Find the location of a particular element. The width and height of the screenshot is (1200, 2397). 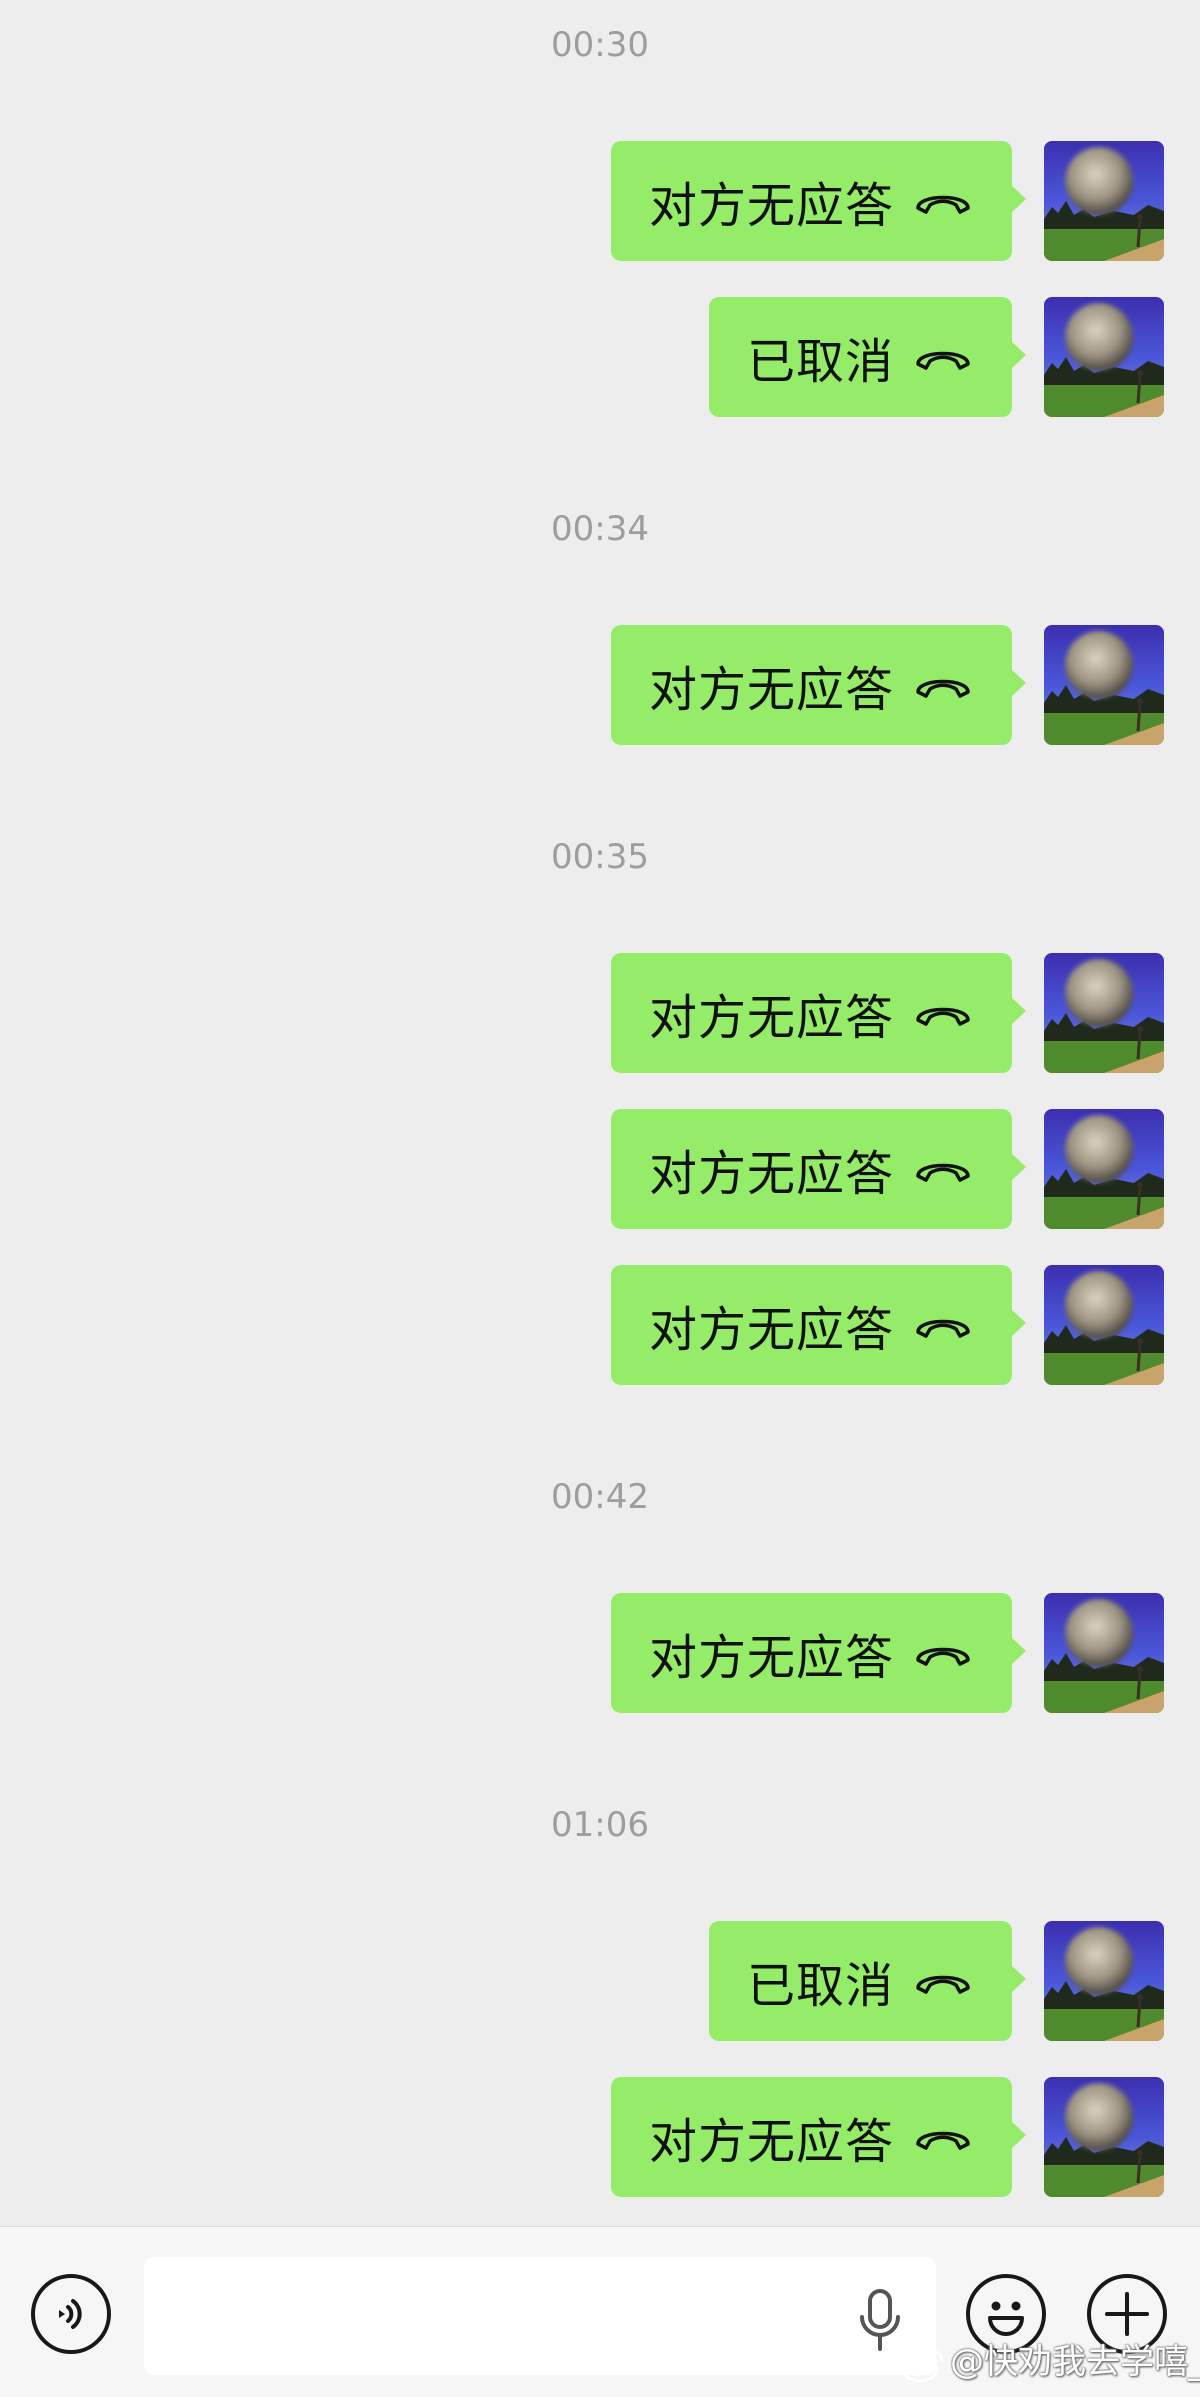

voice-toggle-button is located at coordinates (71, 2314).